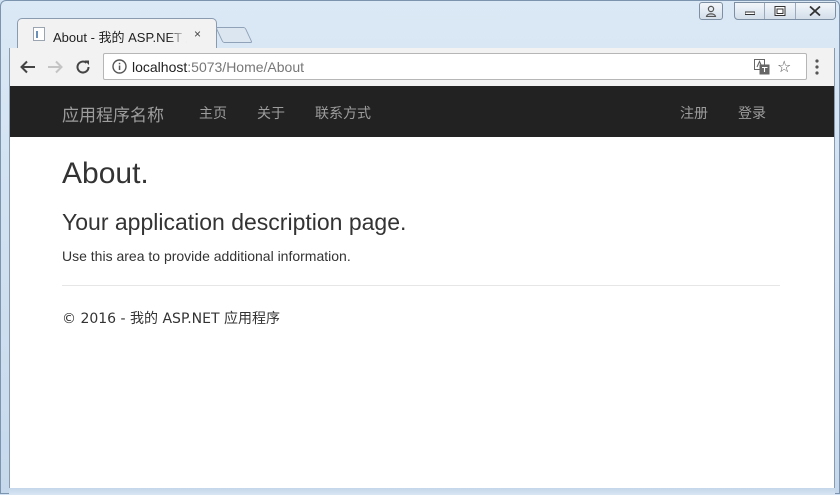  I want to click on info-icon, so click(119, 66).